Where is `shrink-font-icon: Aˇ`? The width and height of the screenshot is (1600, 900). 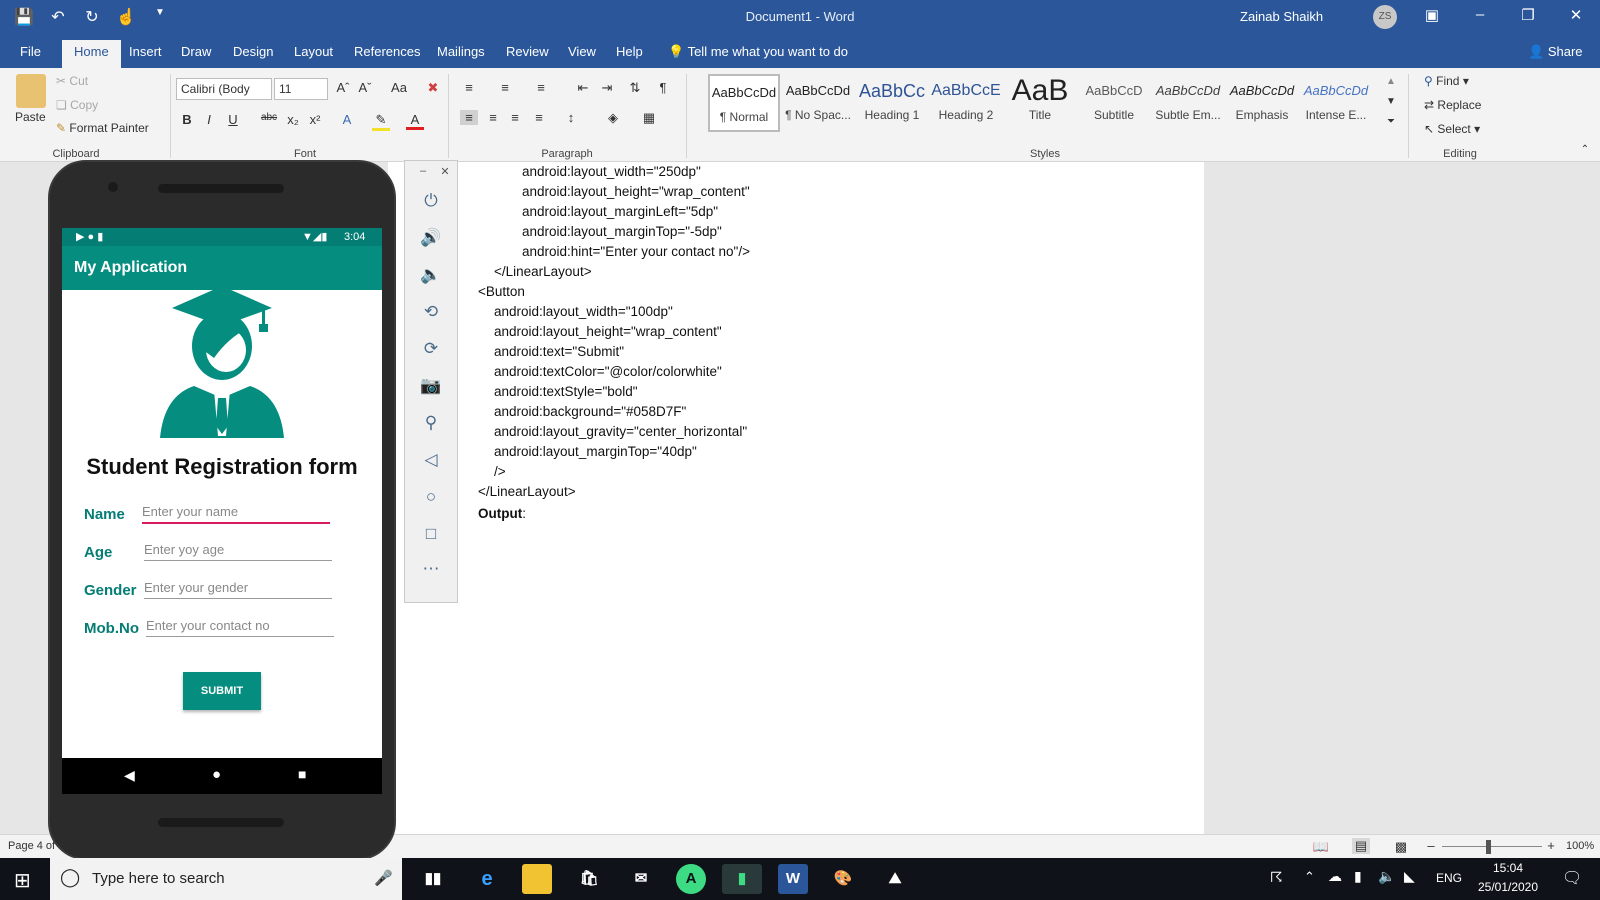 shrink-font-icon: Aˇ is located at coordinates (365, 87).